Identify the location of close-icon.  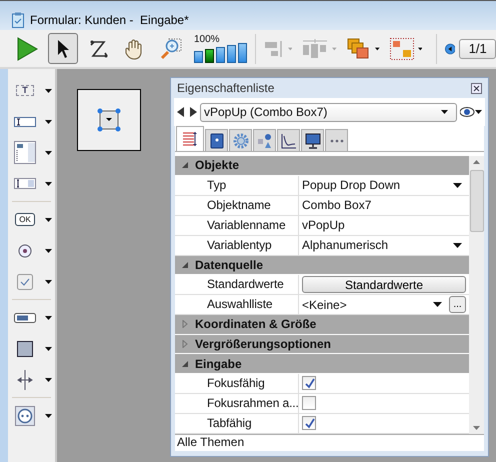
(476, 88).